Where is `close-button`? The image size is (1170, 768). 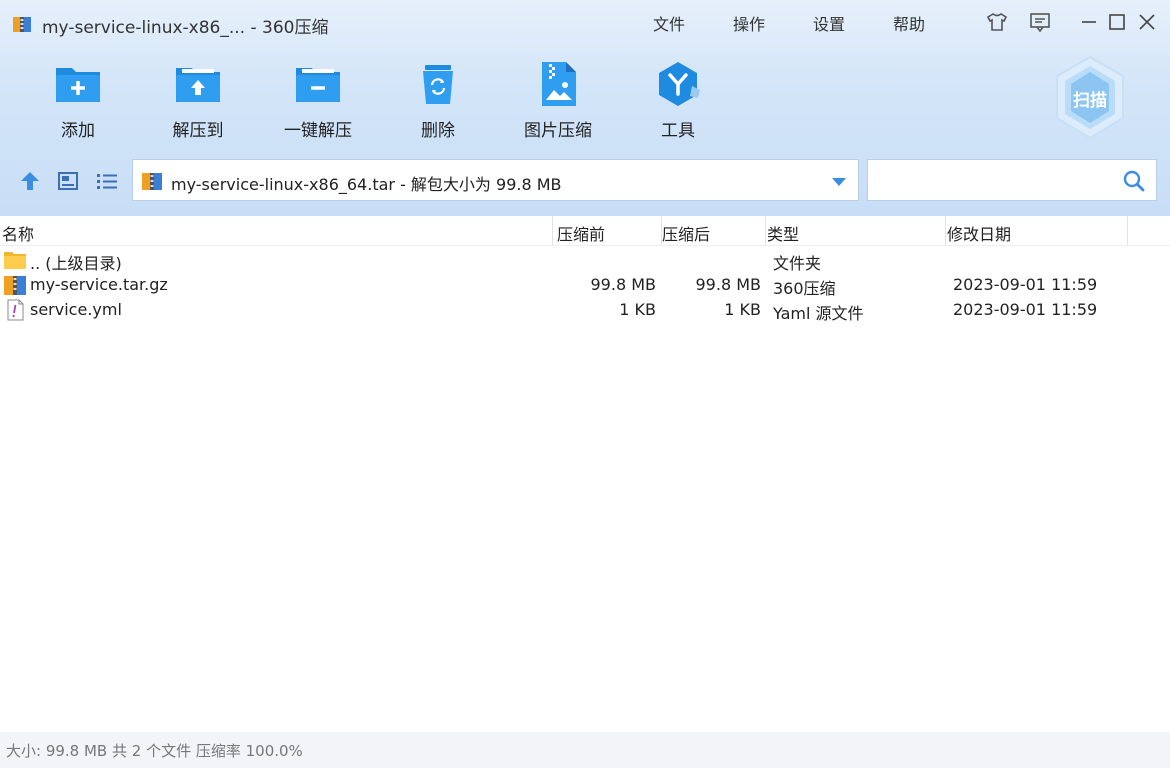
close-button is located at coordinates (1147, 22).